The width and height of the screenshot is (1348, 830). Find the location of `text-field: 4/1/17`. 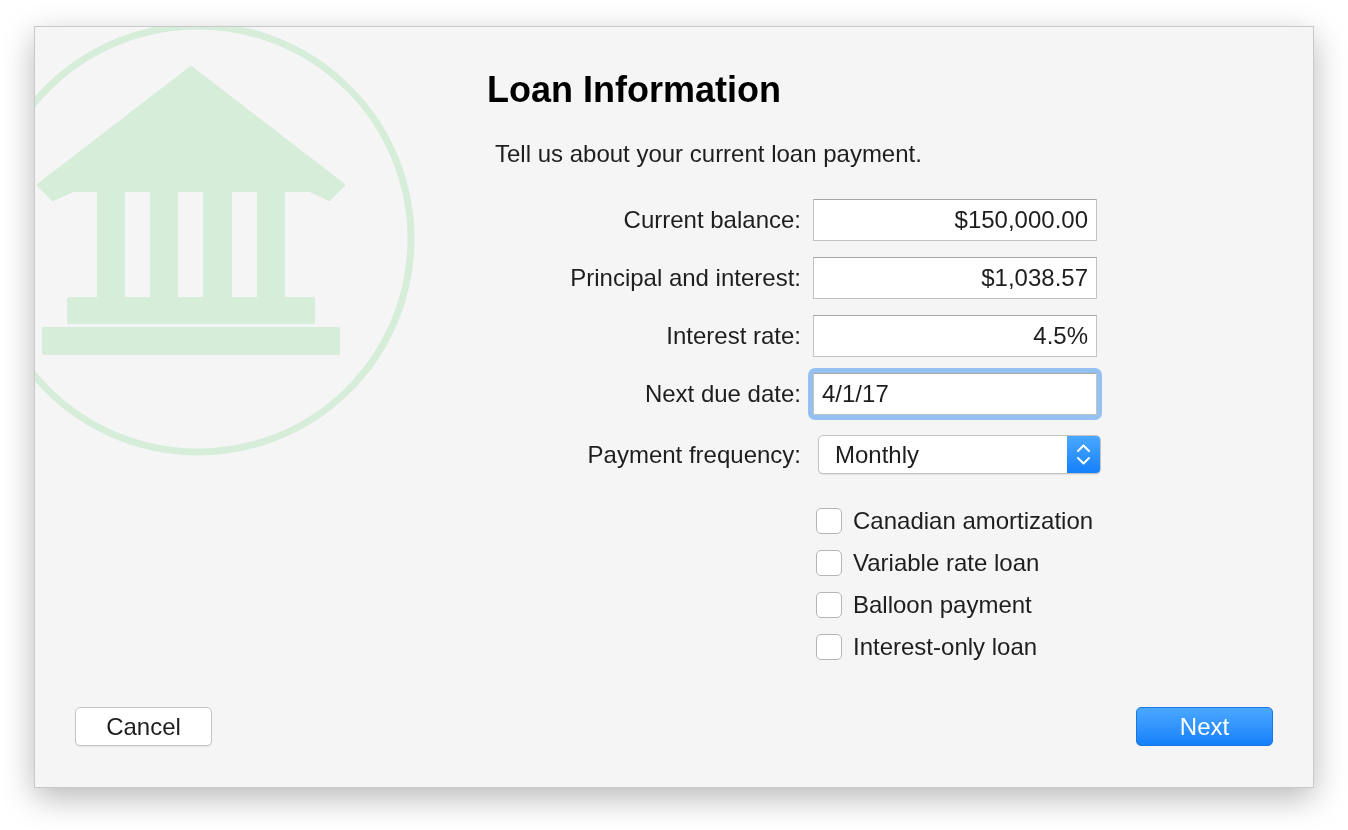

text-field: 4/1/17 is located at coordinates (955, 394).